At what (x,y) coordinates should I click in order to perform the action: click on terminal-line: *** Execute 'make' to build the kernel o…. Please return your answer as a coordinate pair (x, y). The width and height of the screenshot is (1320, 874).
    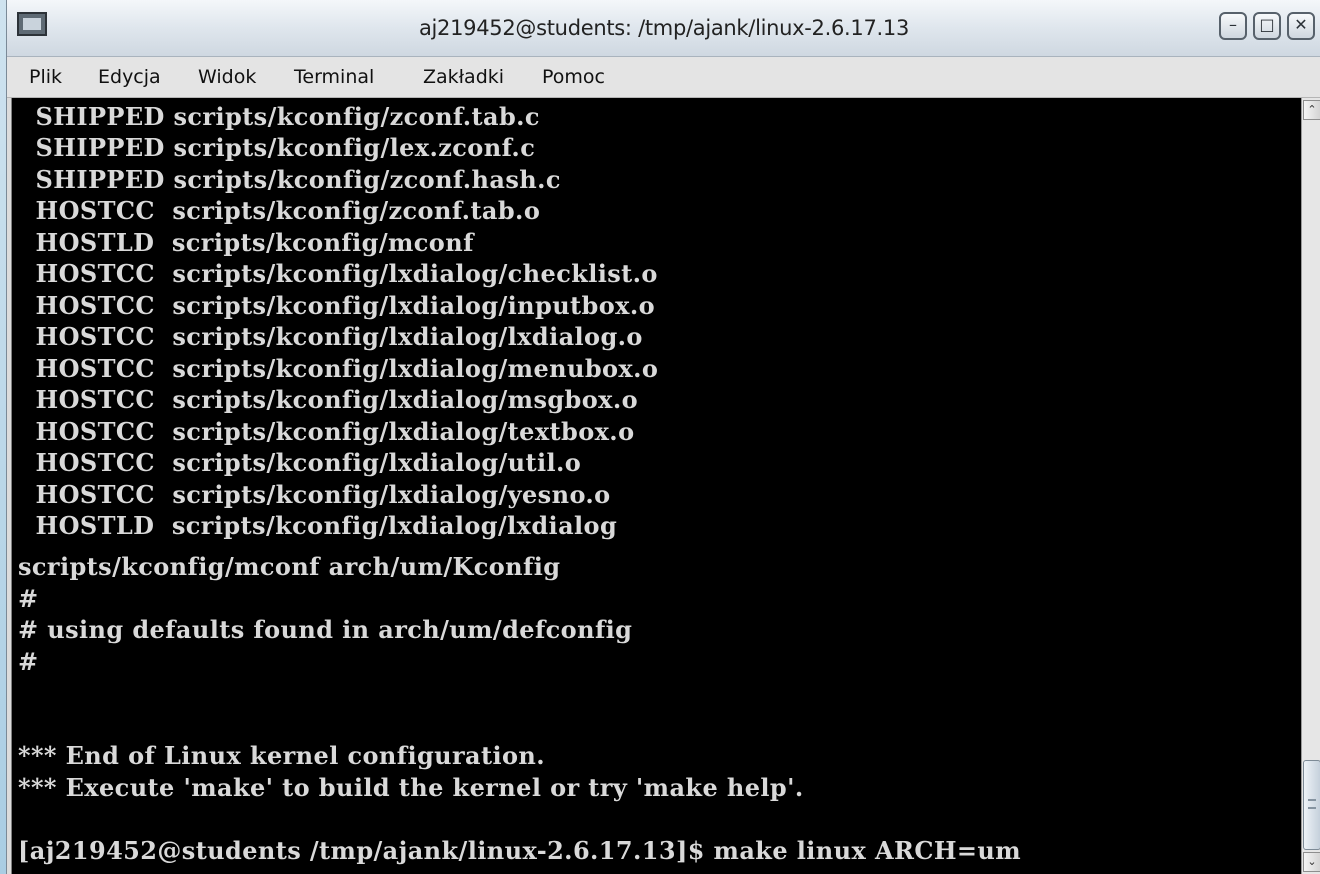
    Looking at the image, I should click on (411, 787).